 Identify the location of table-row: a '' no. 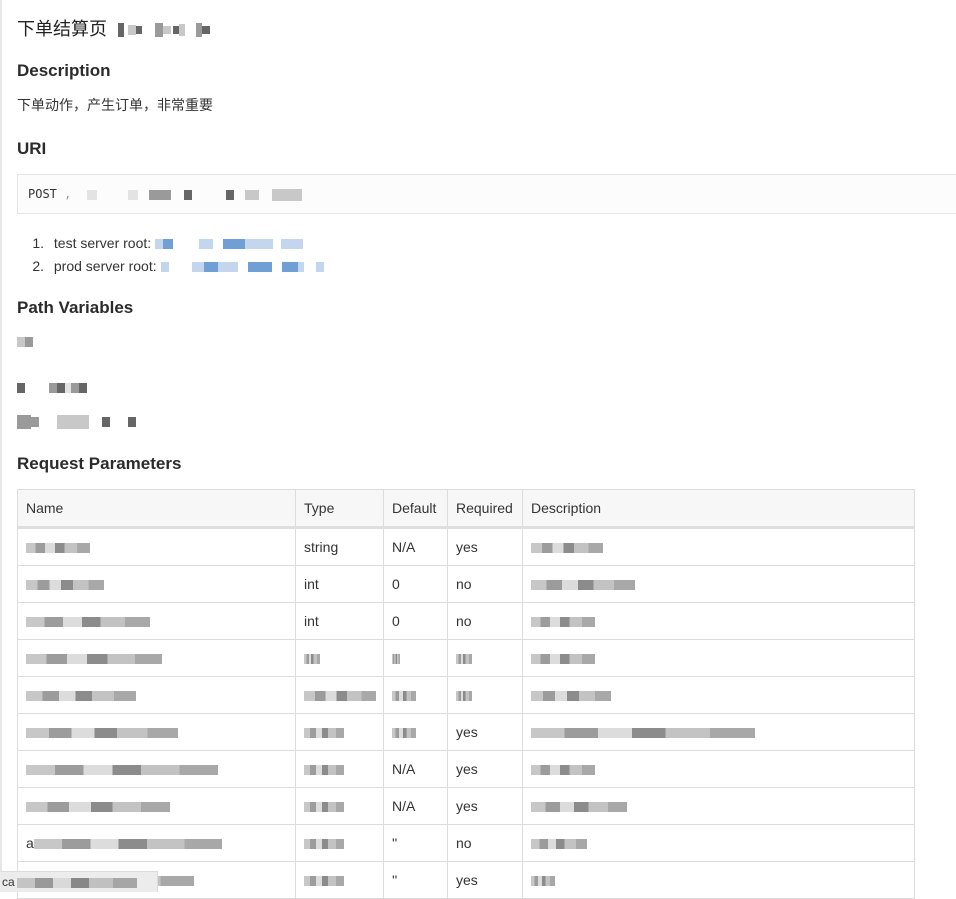
(466, 843).